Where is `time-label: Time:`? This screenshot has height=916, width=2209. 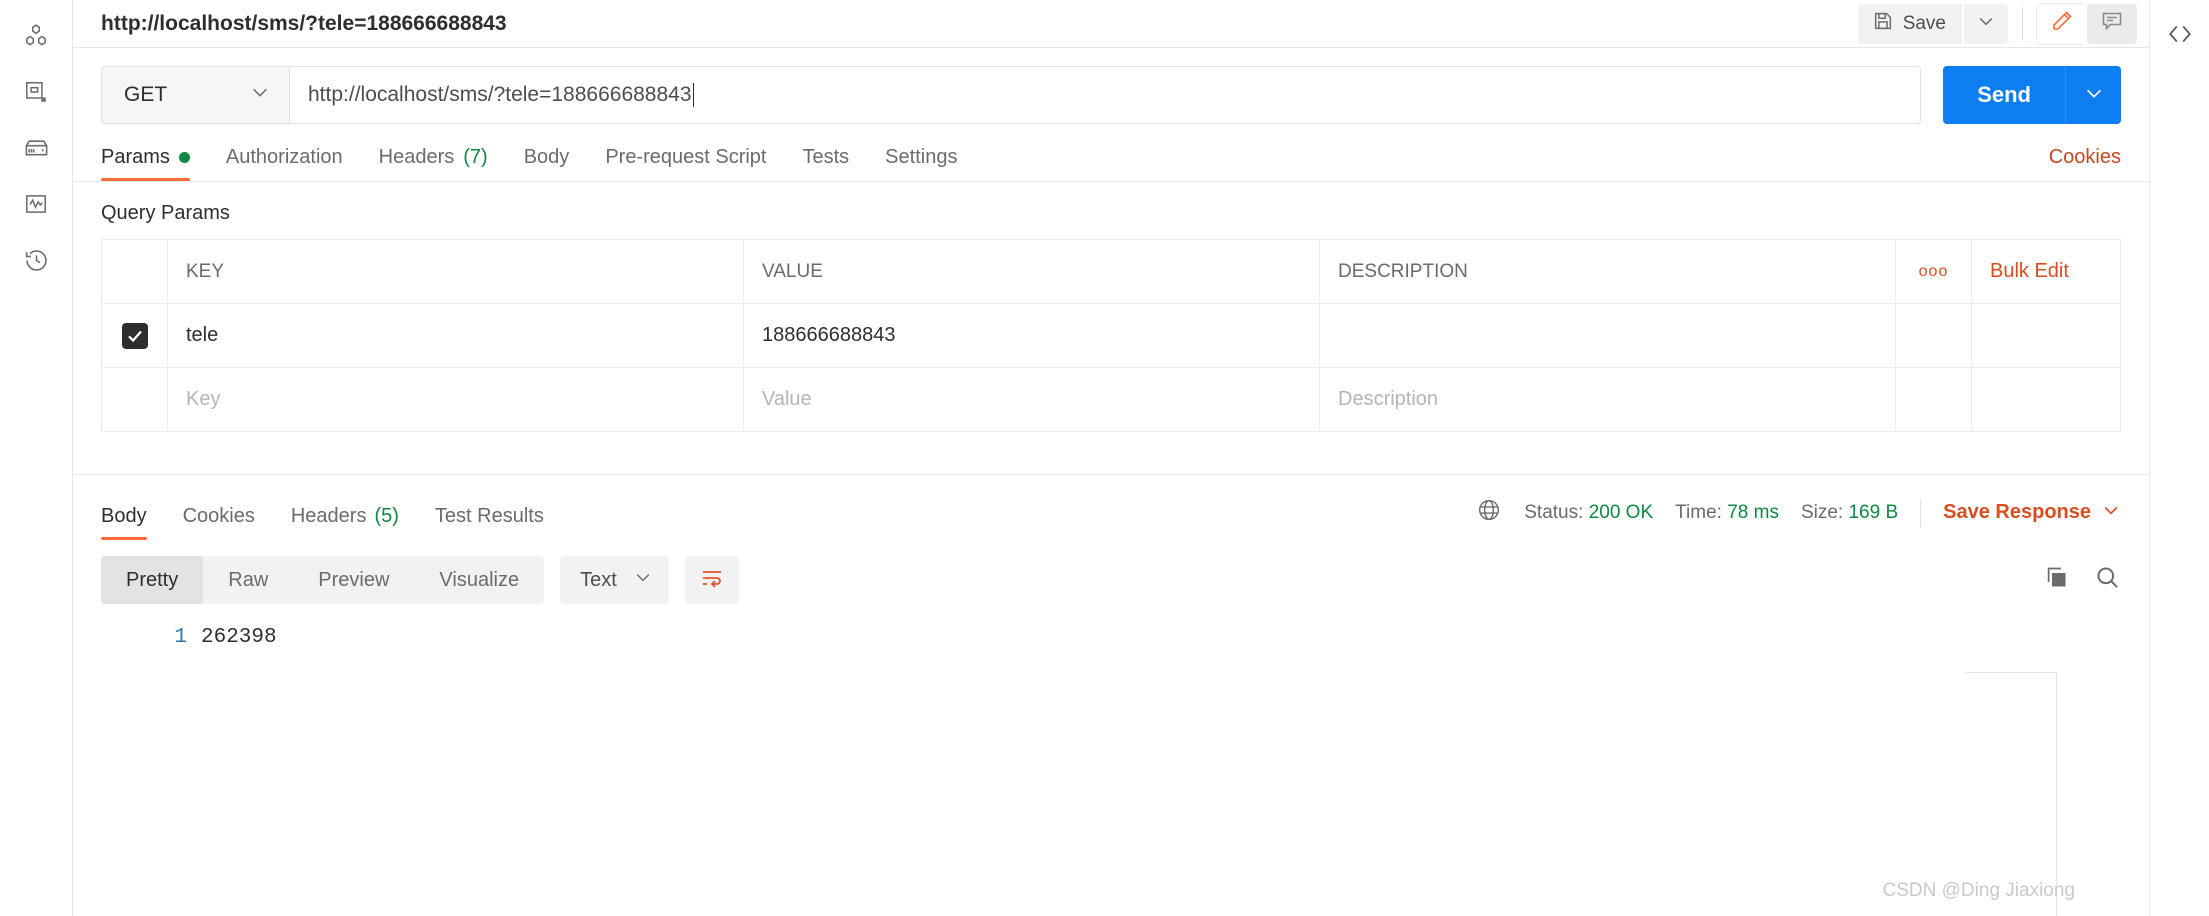
time-label: Time: is located at coordinates (1698, 512).